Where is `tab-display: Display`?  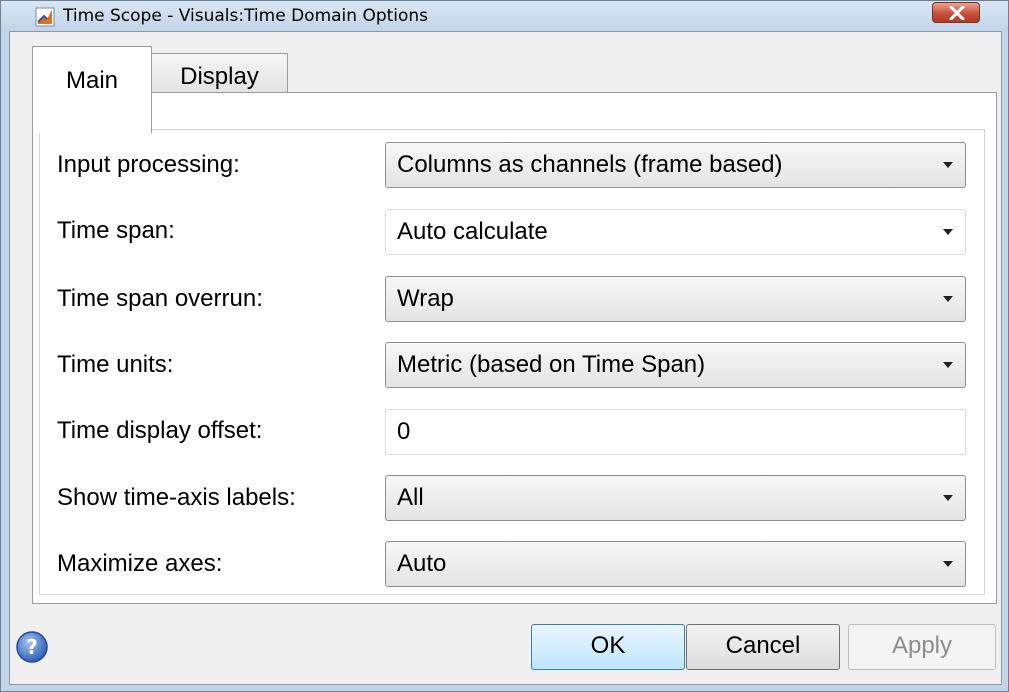
tab-display: Display is located at coordinates (219, 73).